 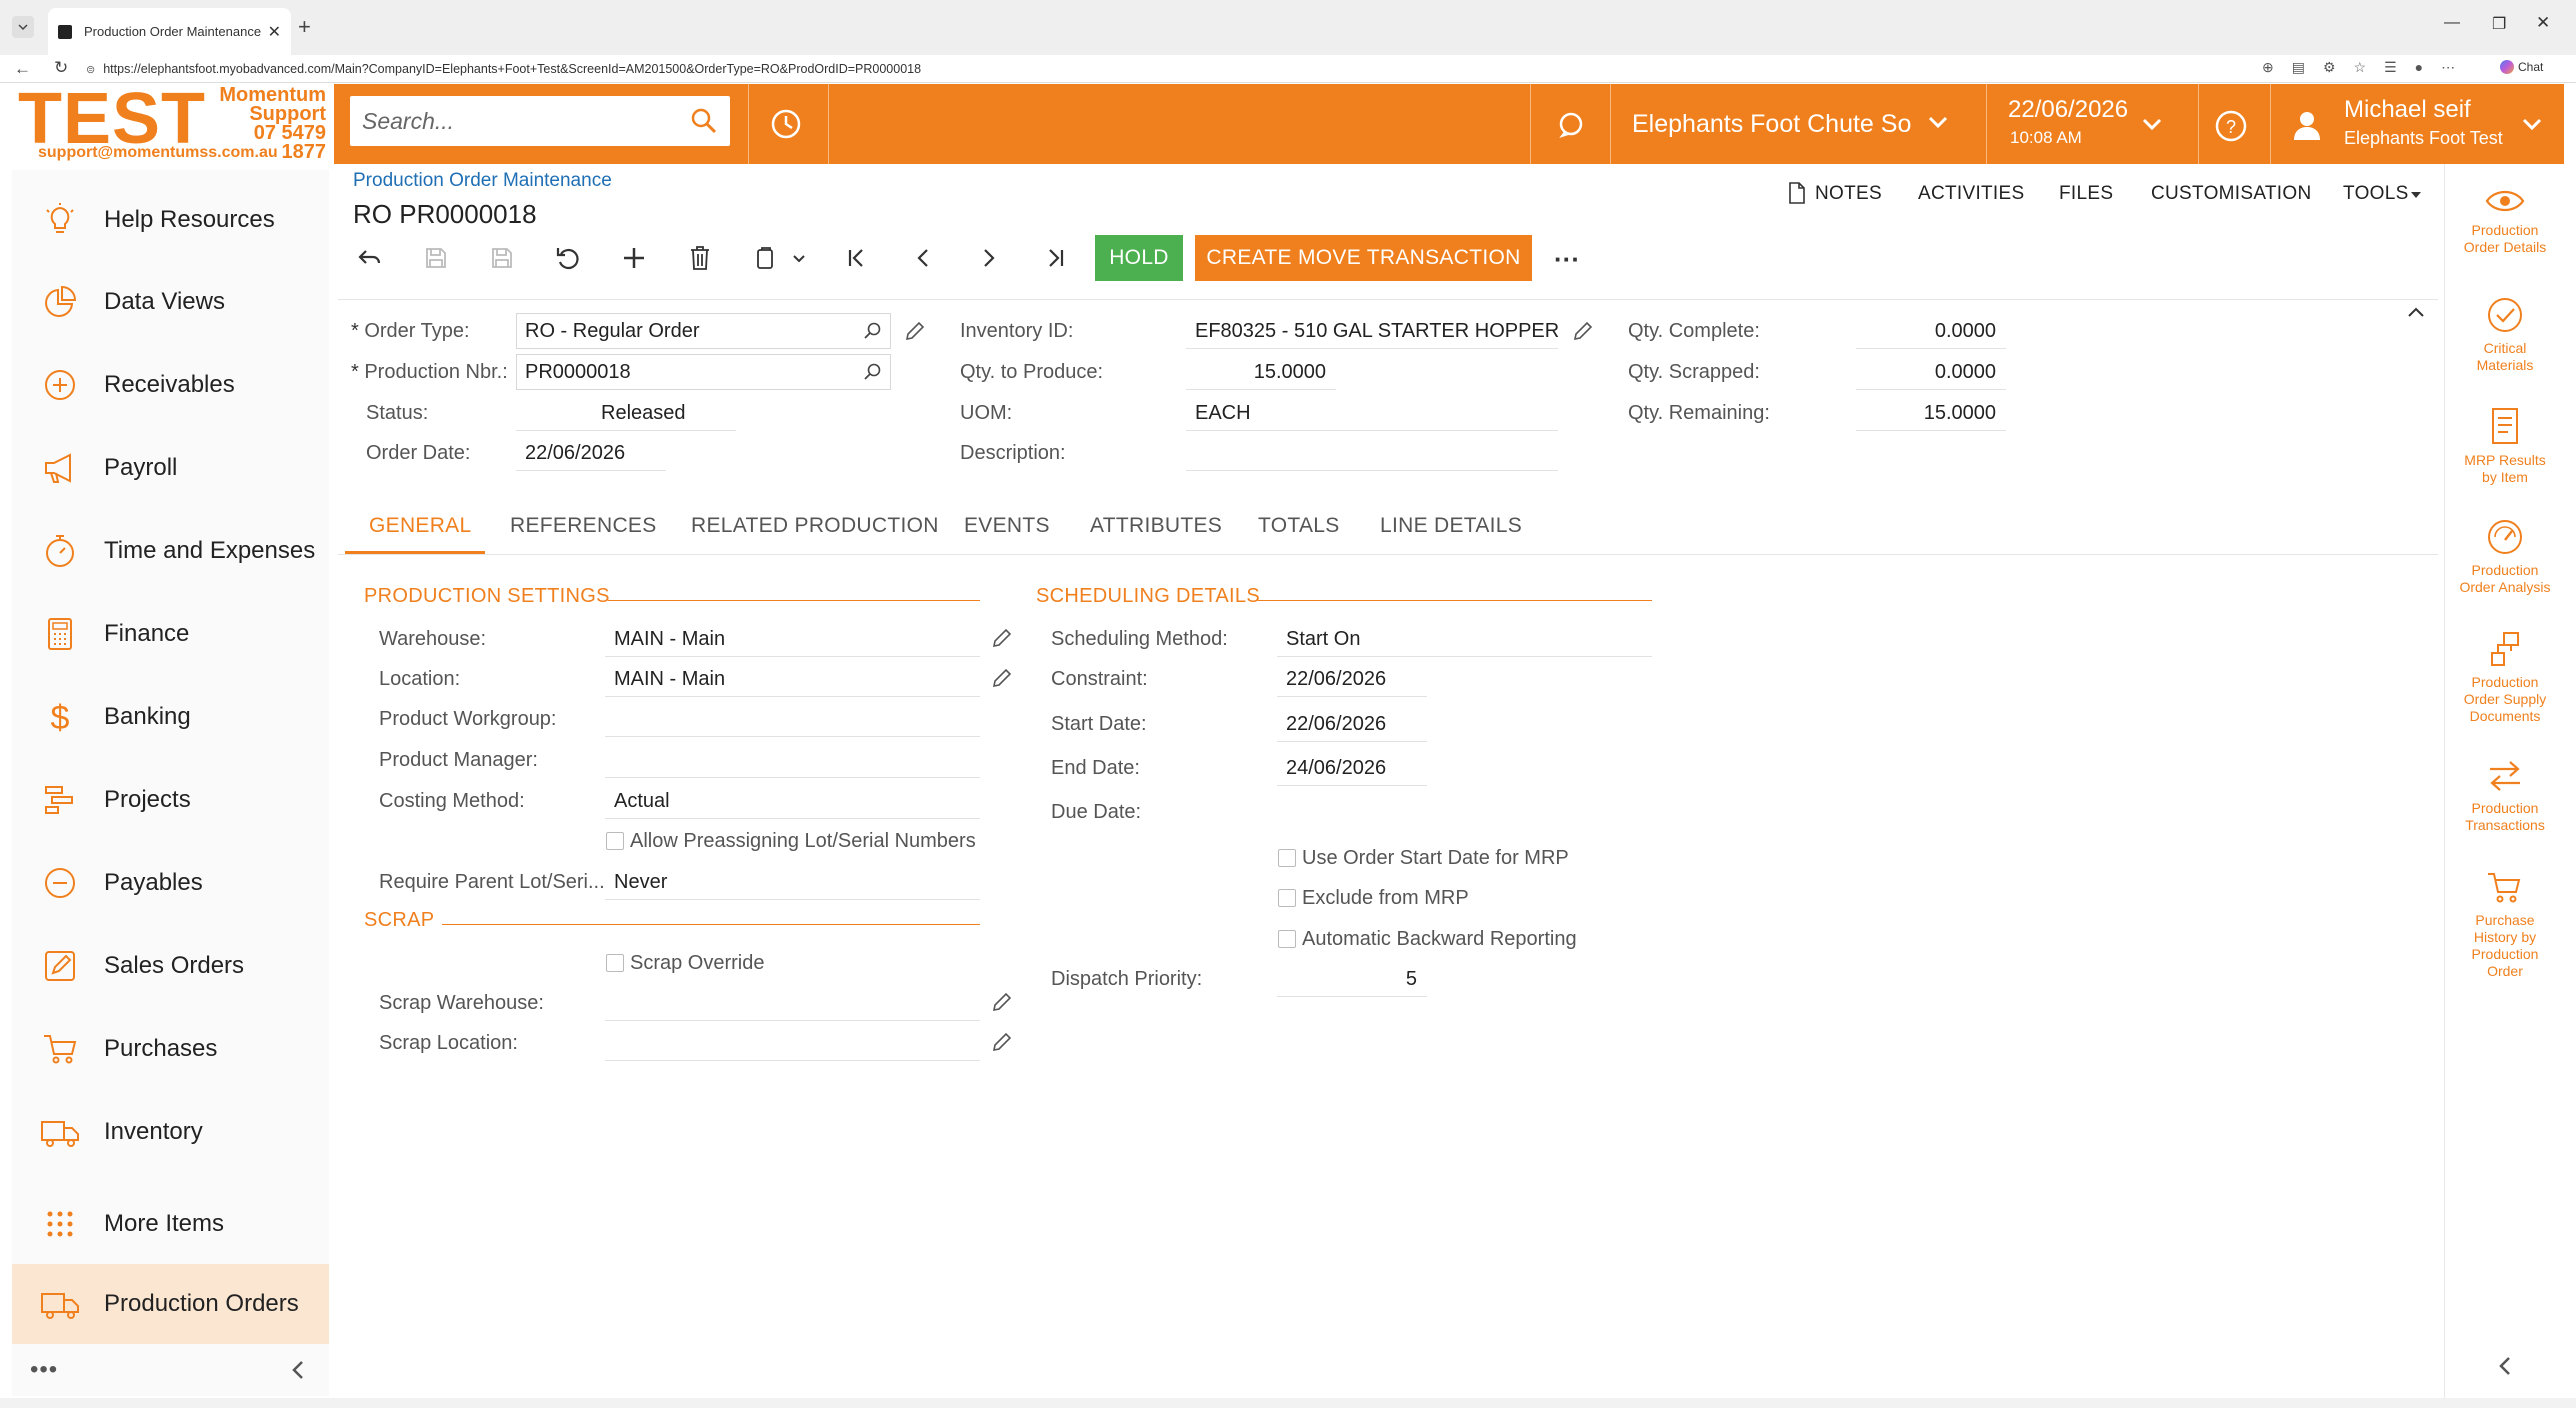 I want to click on order-type-field: RO - Regular Order, so click(x=703, y=331).